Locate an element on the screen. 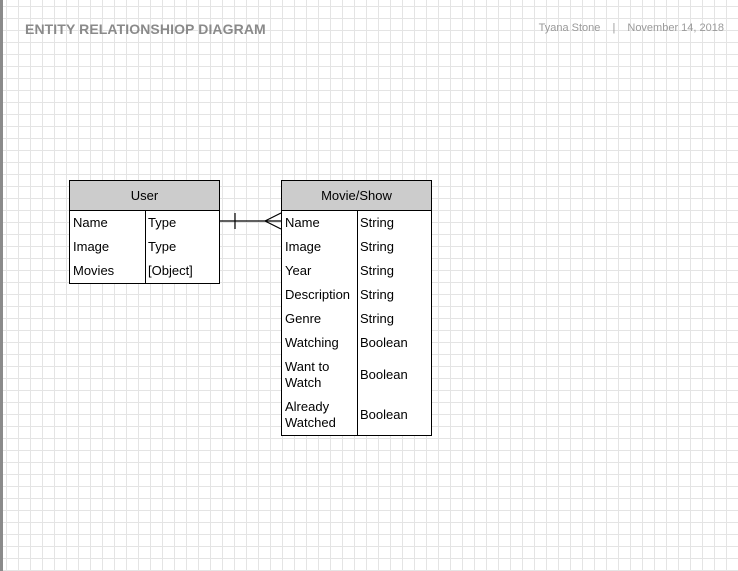 Image resolution: width=738 pixels, height=571 pixels. crows-foot-upper is located at coordinates (273, 217).